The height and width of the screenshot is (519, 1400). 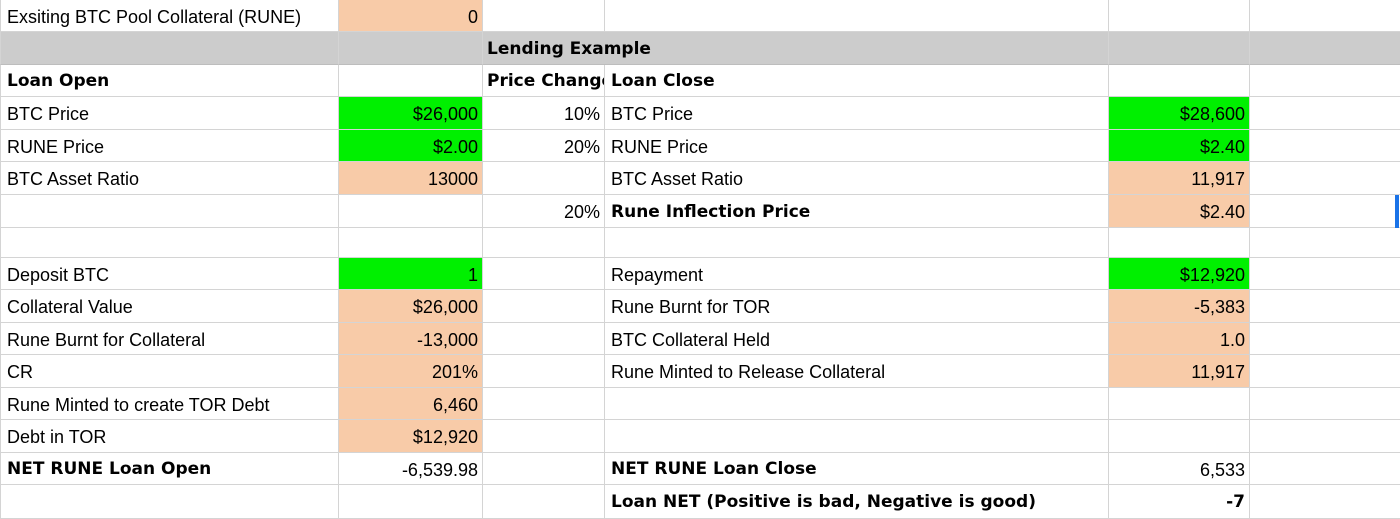 I want to click on row-5: RUNE Price $2.00 20% RUNE Price $2.40, so click(x=700, y=146).